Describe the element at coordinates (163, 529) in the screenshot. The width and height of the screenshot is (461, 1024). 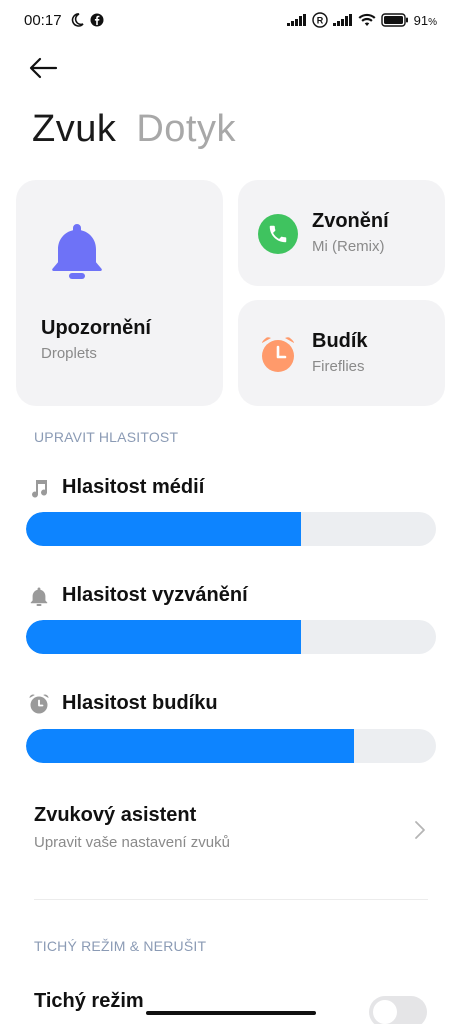
I see `media-volume-fill` at that location.